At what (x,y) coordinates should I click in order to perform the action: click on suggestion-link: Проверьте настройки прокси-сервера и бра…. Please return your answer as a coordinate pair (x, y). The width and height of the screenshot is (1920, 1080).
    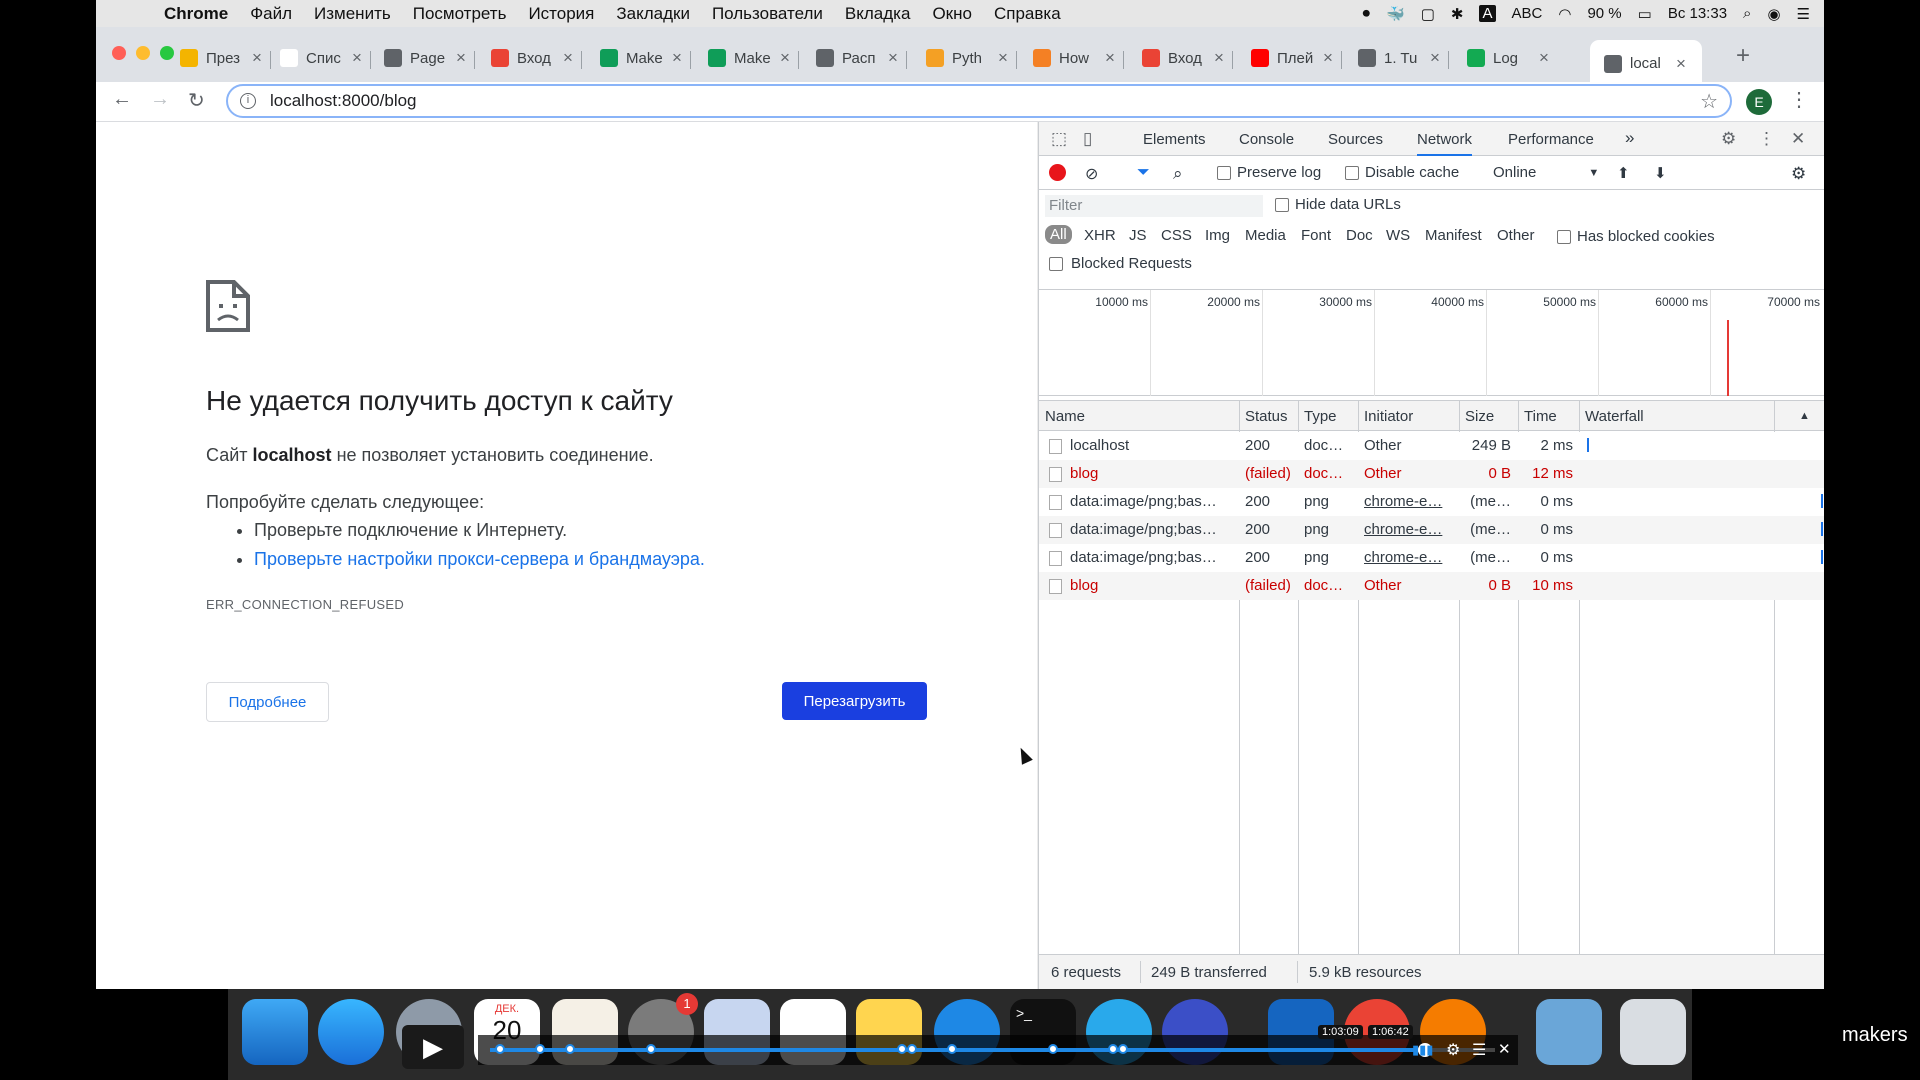
    Looking at the image, I should click on (479, 559).